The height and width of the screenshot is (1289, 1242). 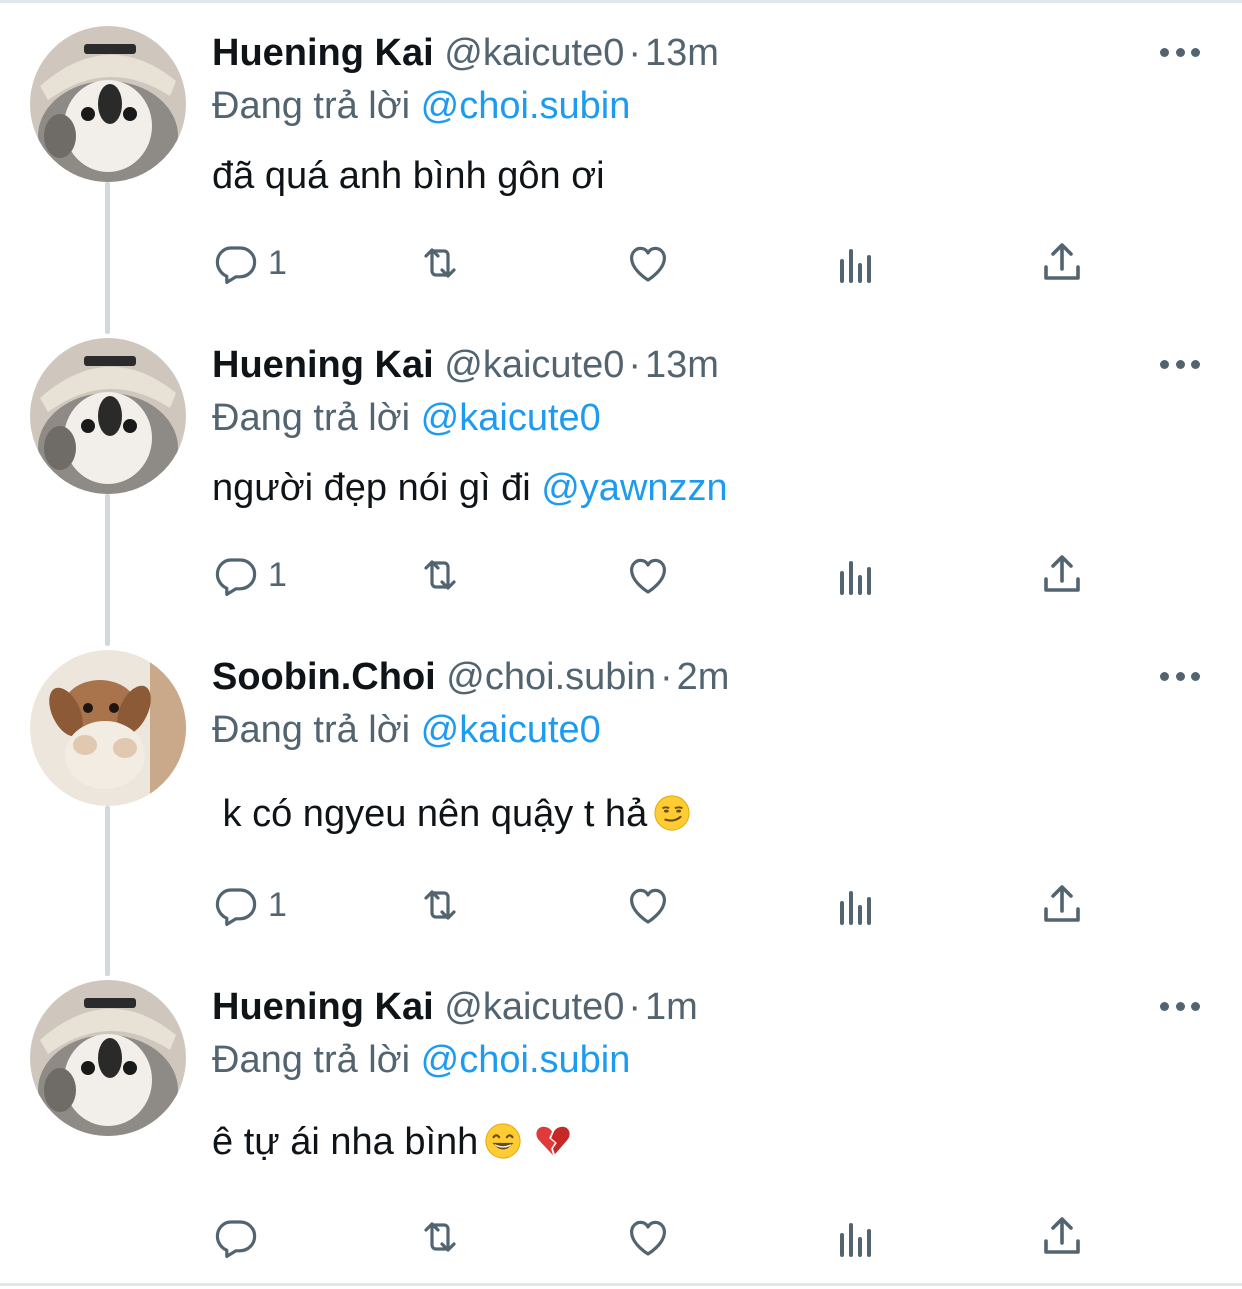 I want to click on broken-heart-emoji, so click(x=553, y=1141).